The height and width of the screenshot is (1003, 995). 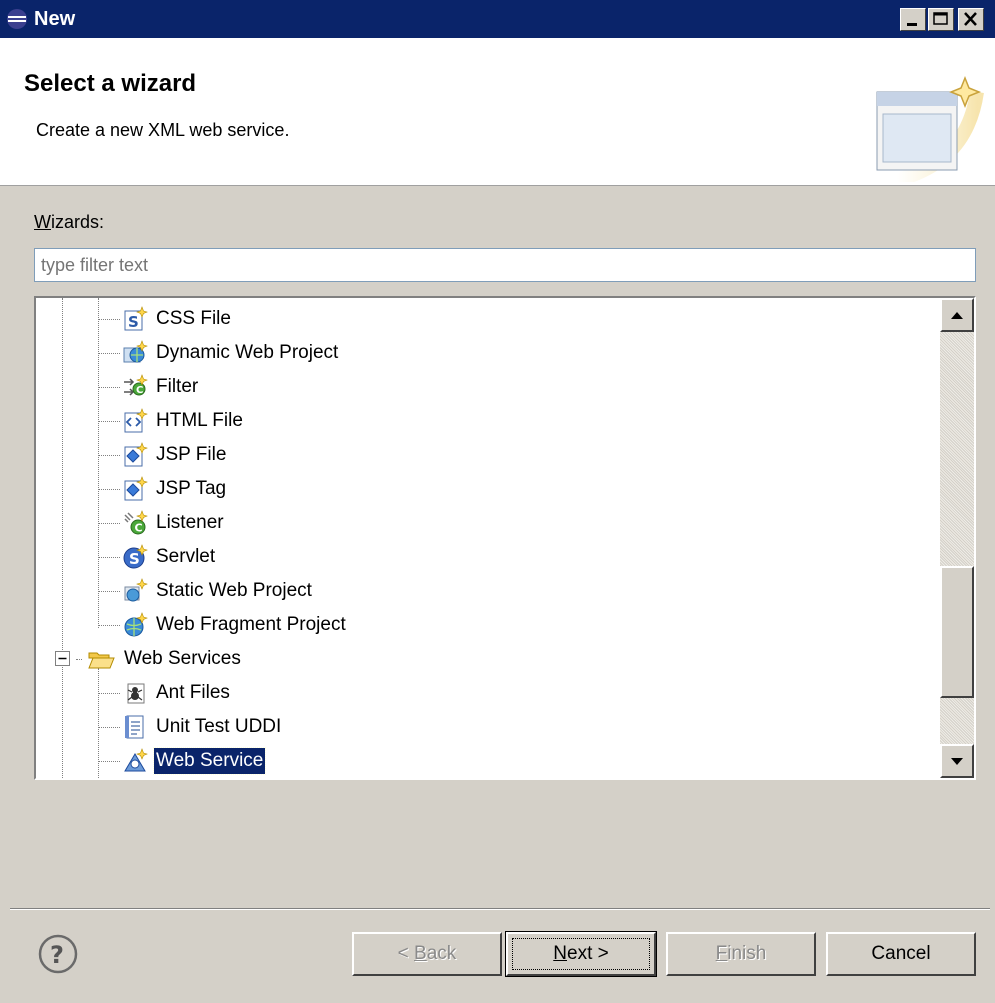 I want to click on tree-item-web-fragment-project: Web Fragment Project, so click(x=223, y=625).